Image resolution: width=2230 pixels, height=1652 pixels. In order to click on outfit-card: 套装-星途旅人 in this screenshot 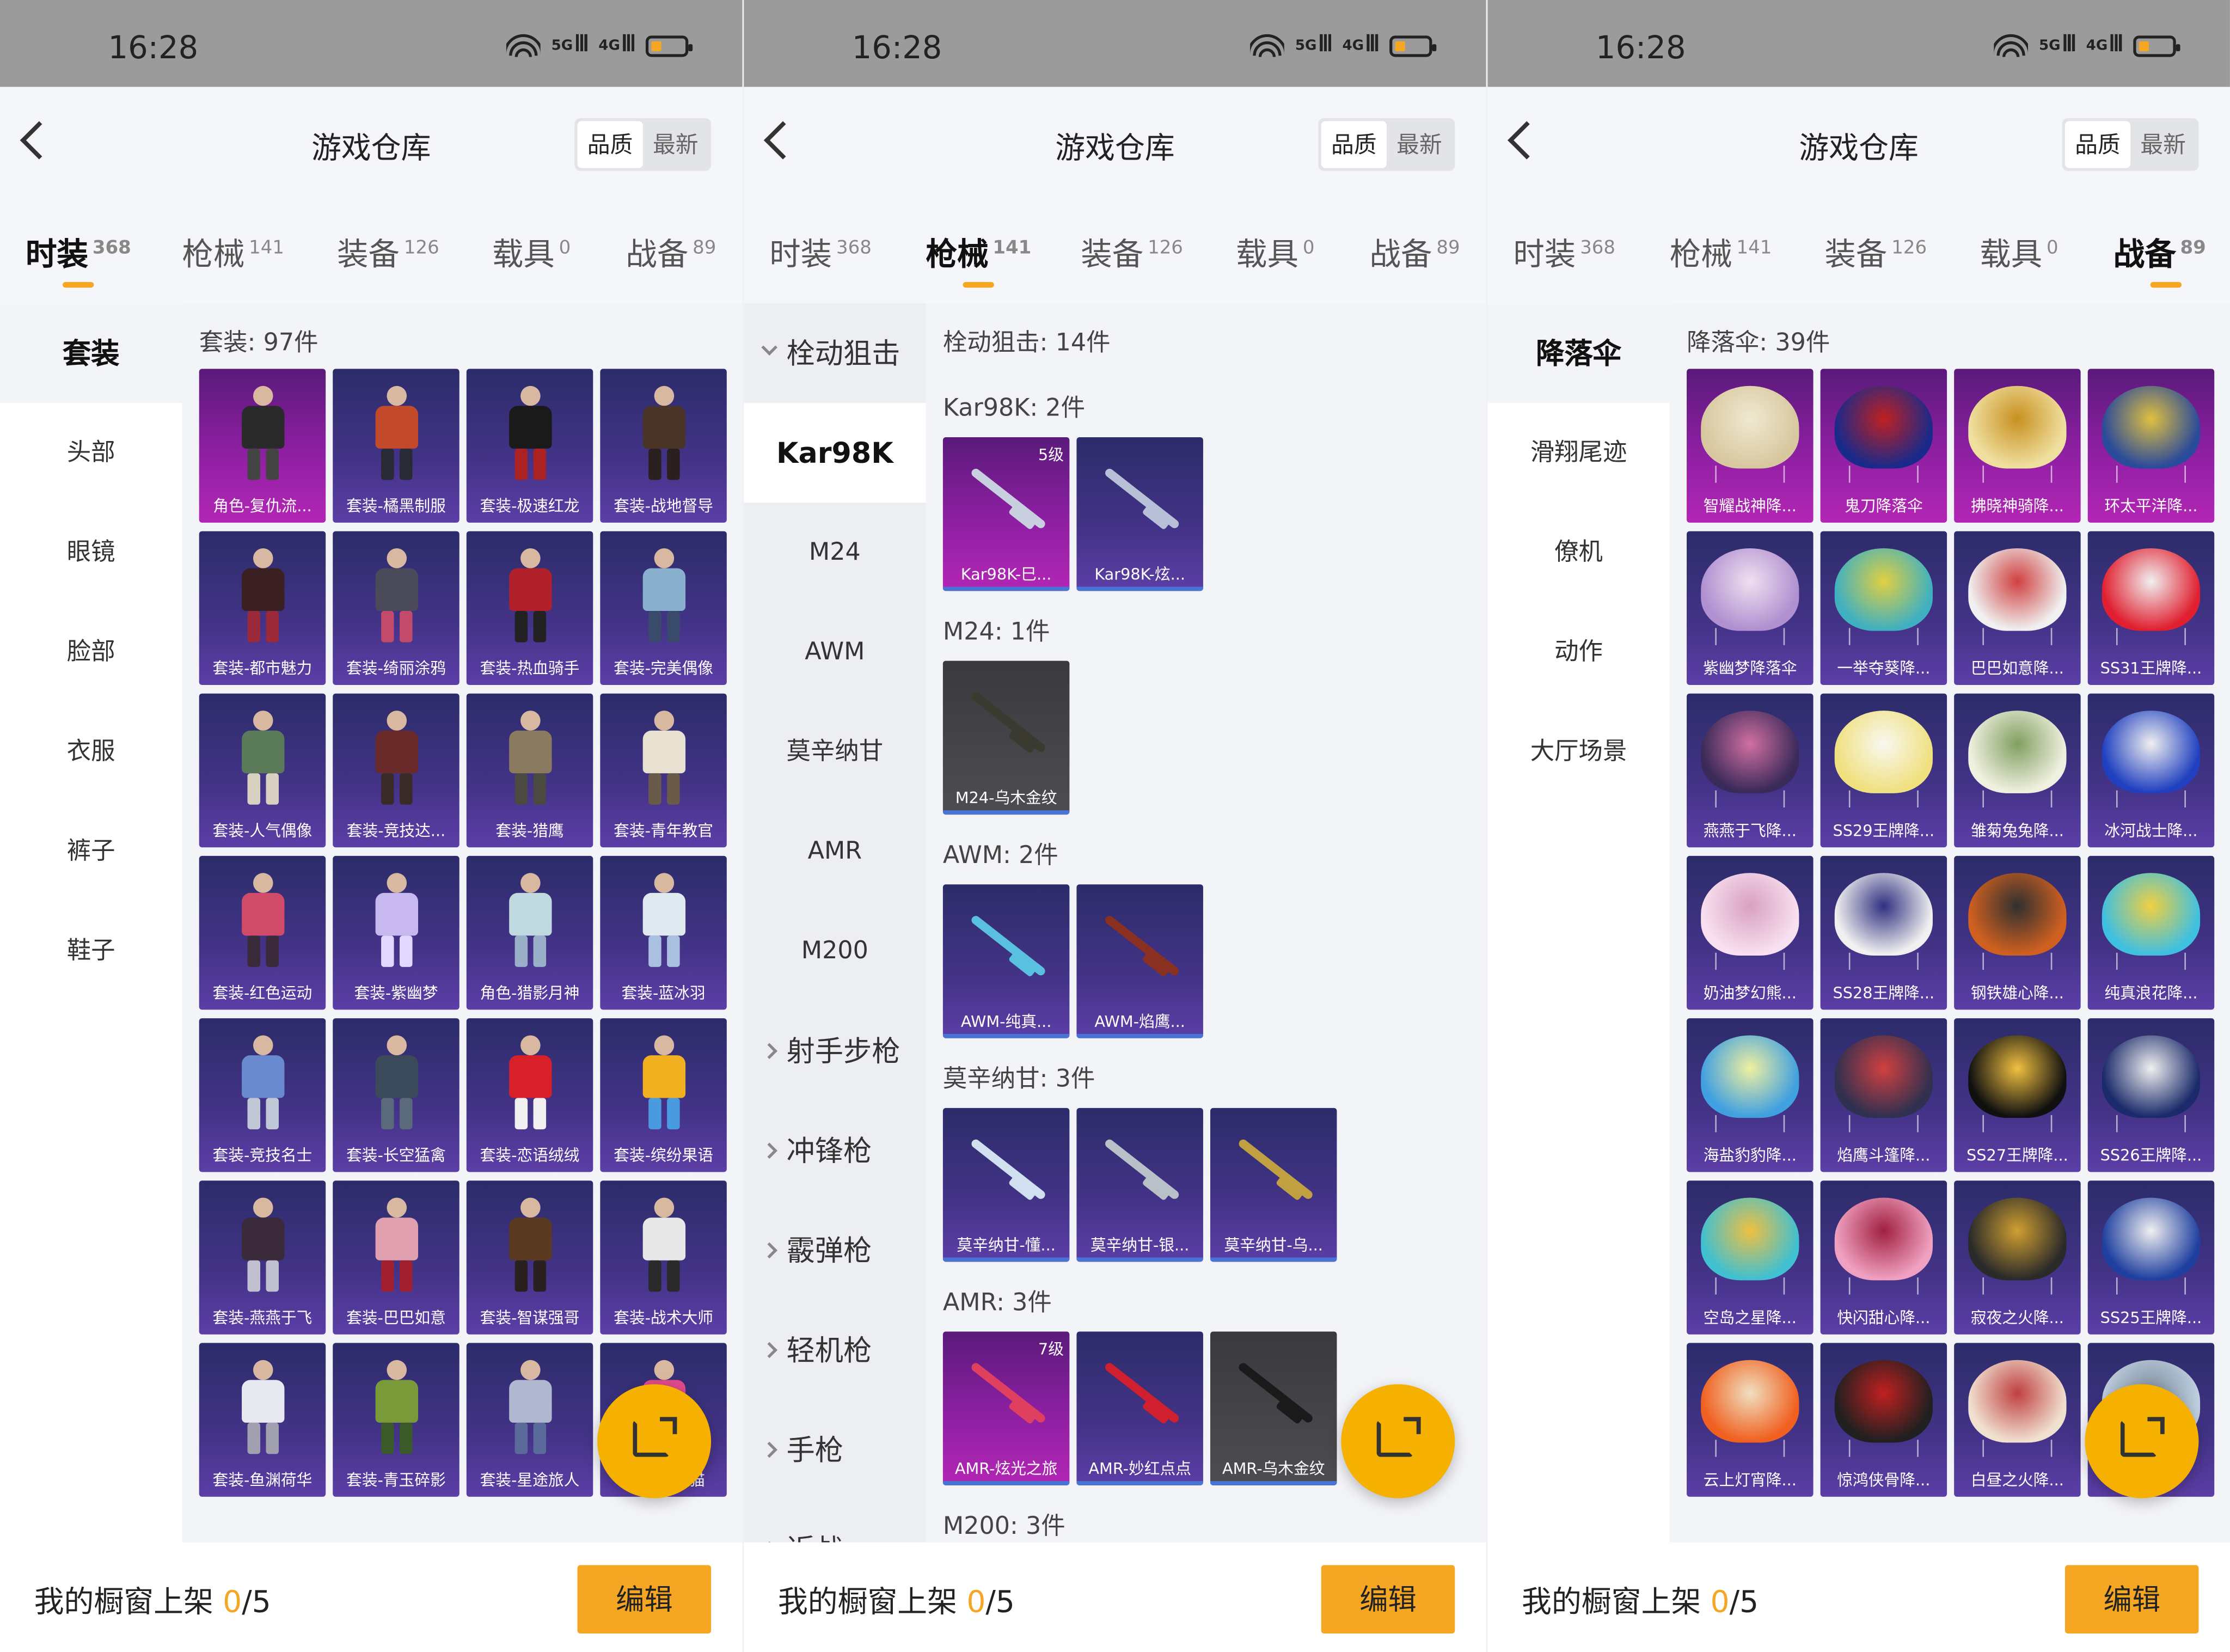, I will do `click(529, 1420)`.